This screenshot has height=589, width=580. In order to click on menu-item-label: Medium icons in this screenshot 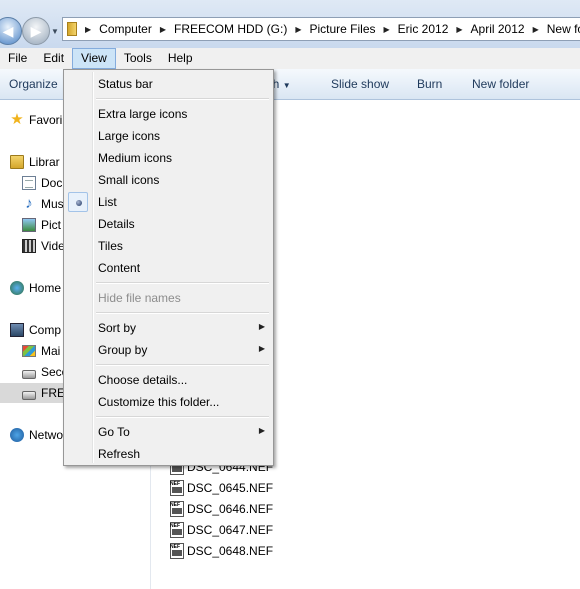, I will do `click(135, 158)`.